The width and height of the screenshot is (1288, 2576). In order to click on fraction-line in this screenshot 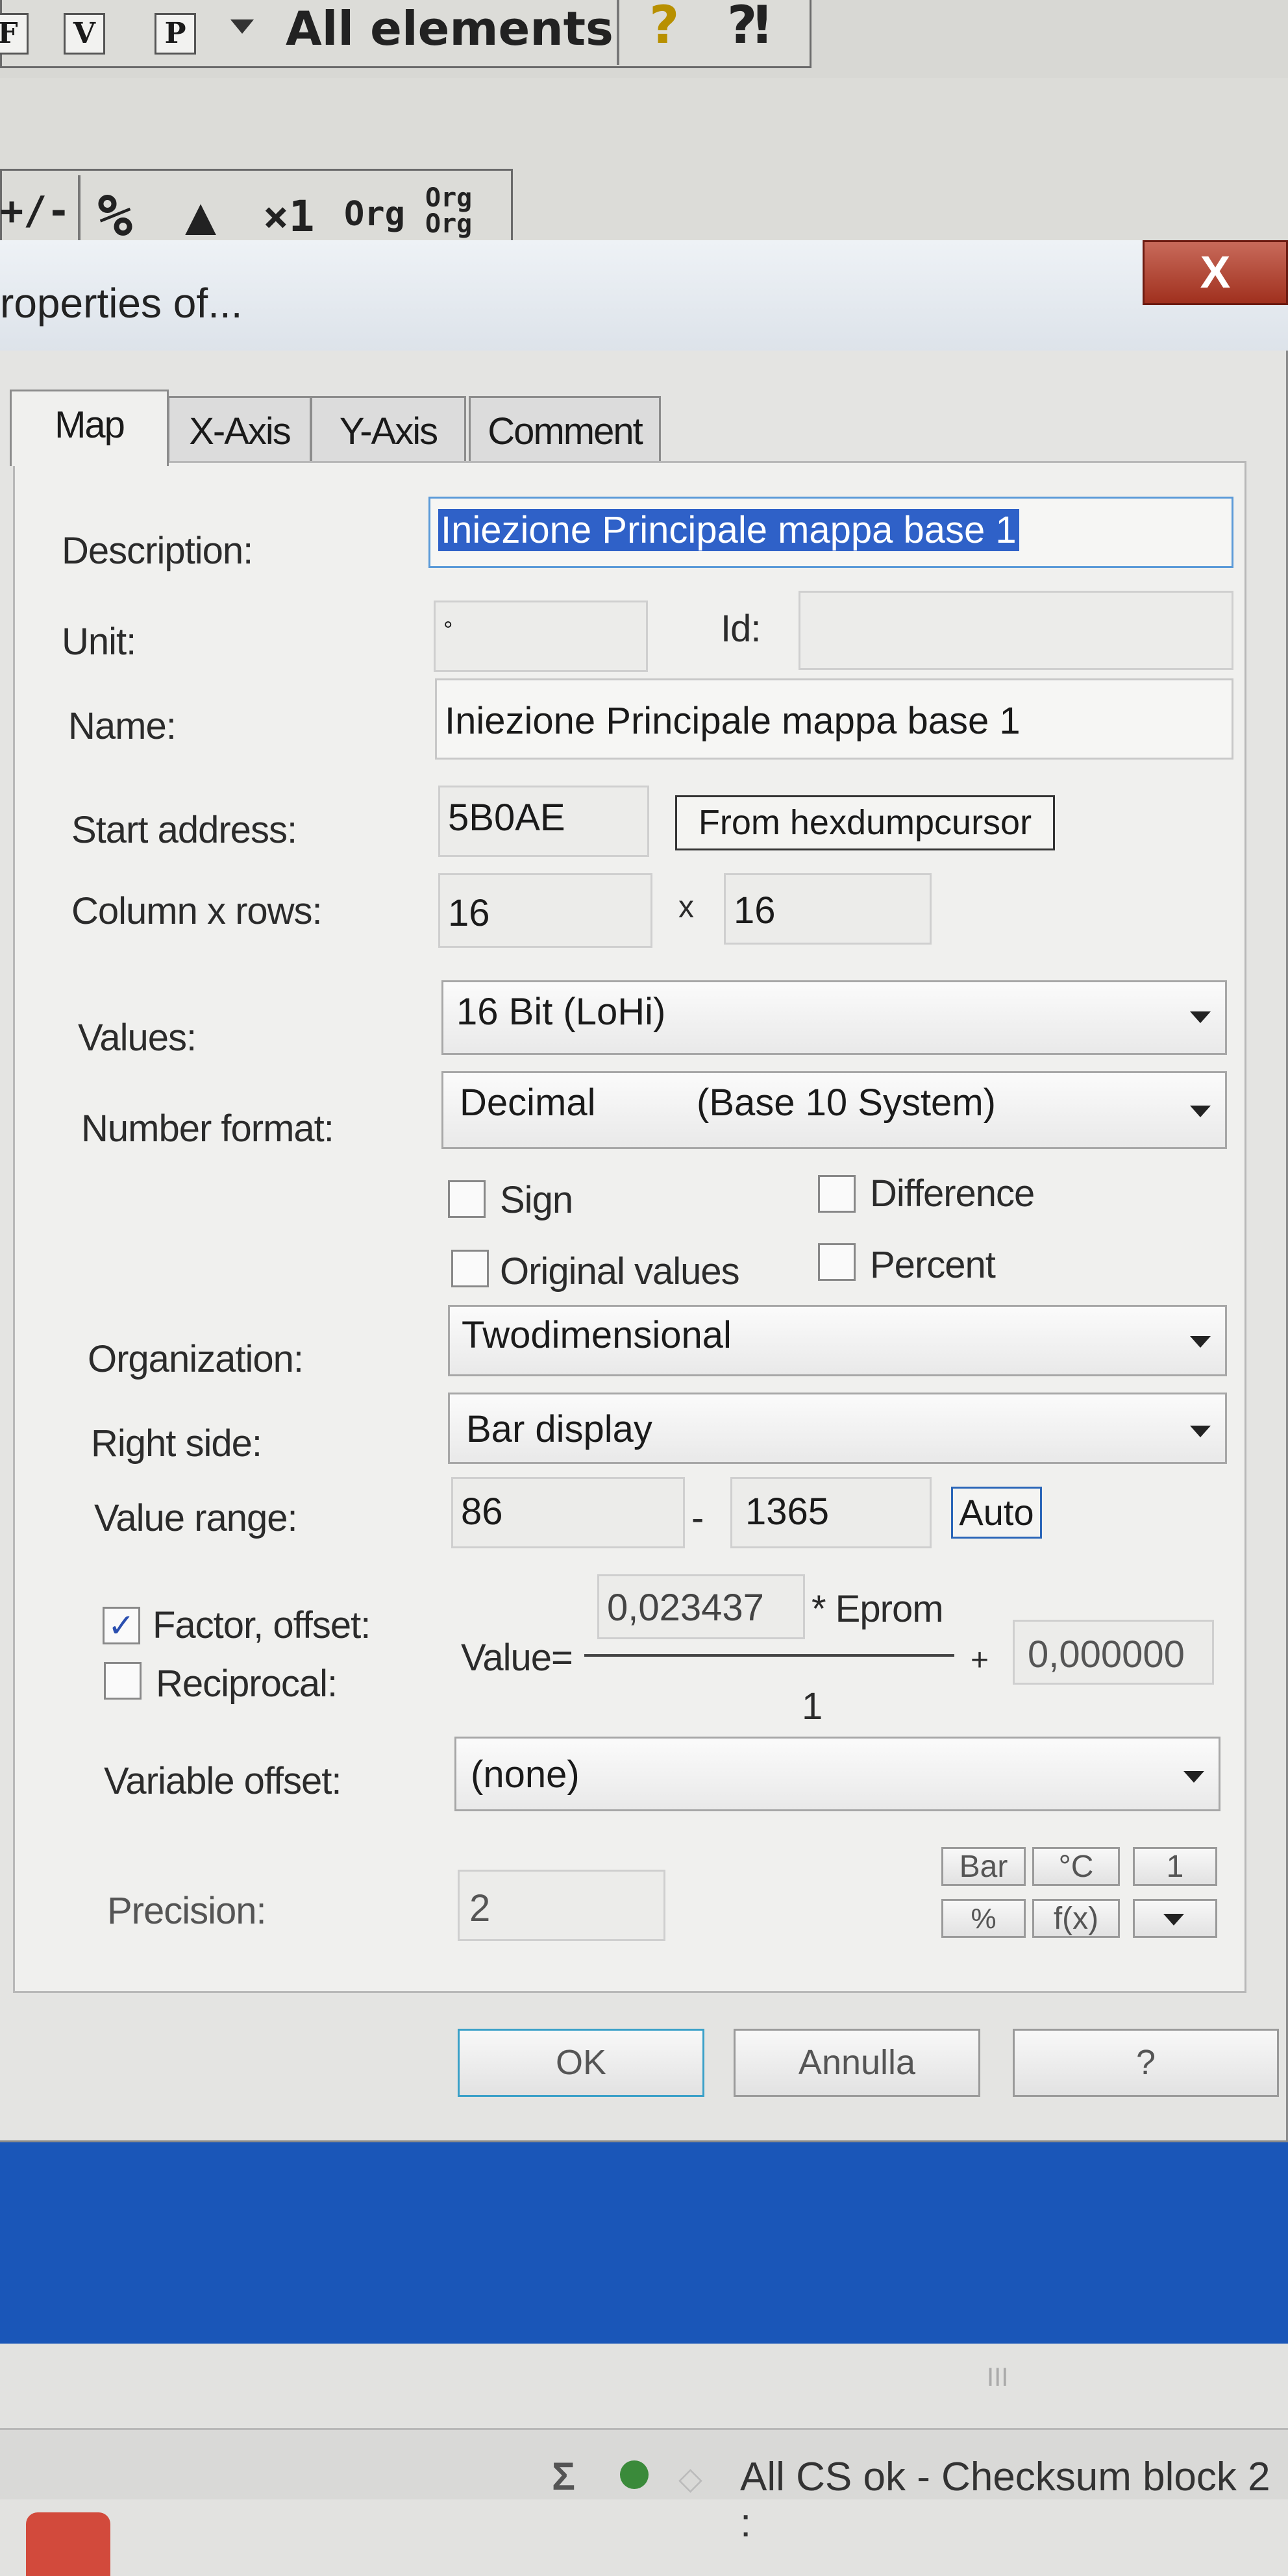, I will do `click(769, 1655)`.